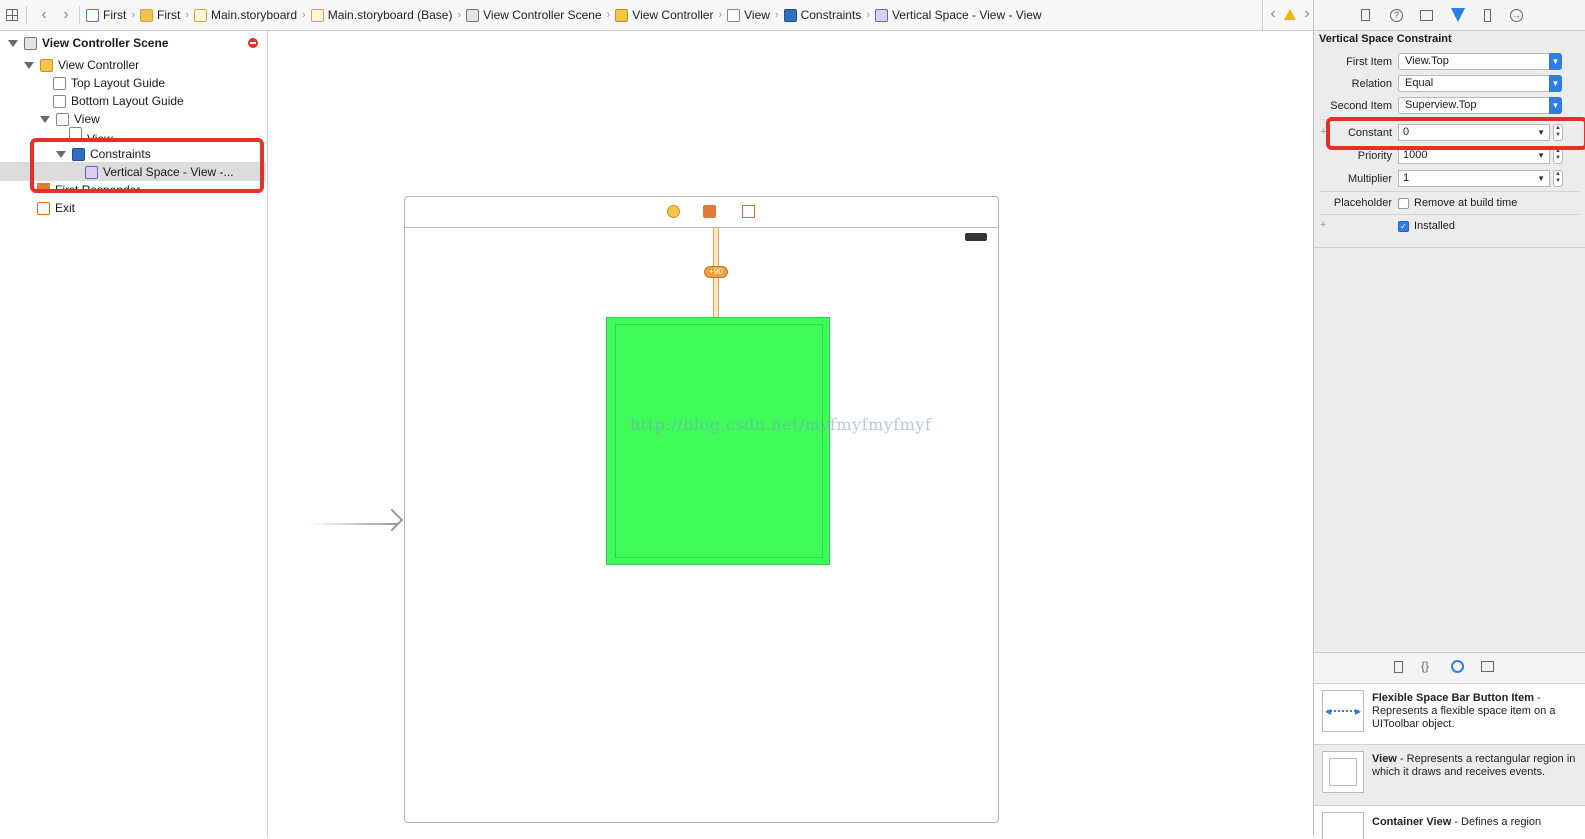  What do you see at coordinates (1487, 15) in the screenshot?
I see `size-inspector-icon` at bounding box center [1487, 15].